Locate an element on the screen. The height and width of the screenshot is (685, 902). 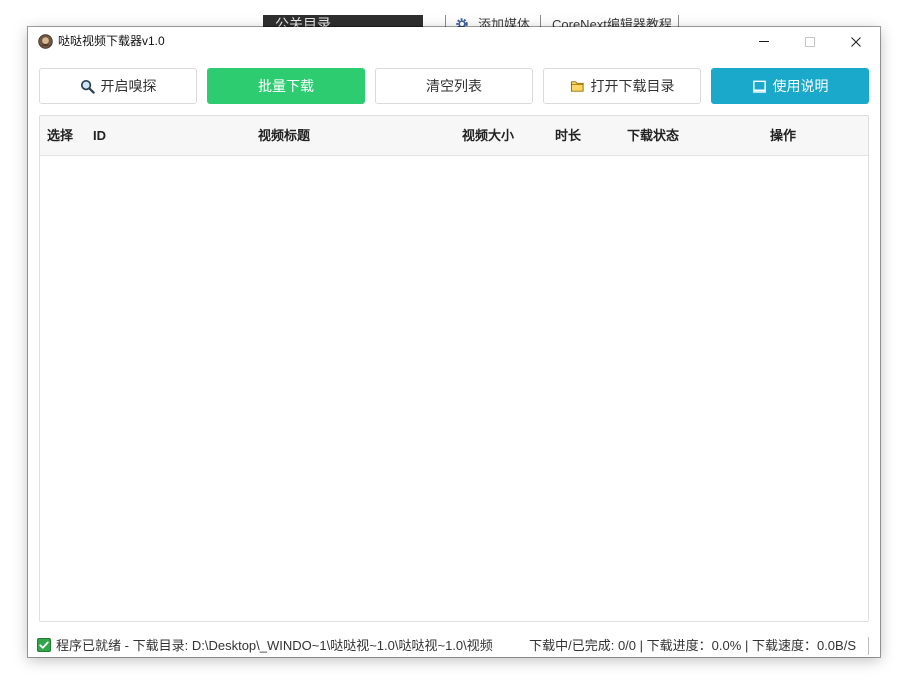
close-icon is located at coordinates (856, 41).